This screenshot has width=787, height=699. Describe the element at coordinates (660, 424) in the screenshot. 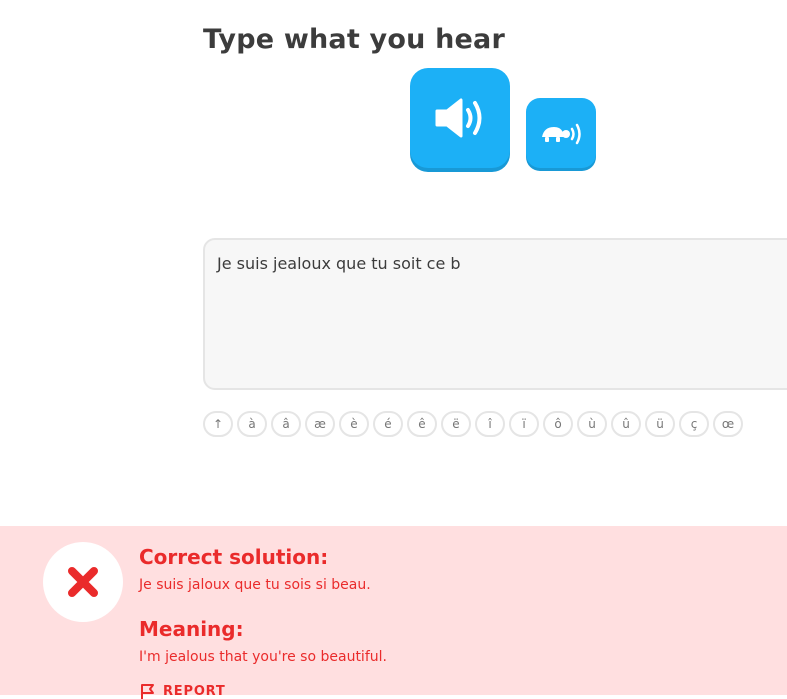

I see `char-button: ü` at that location.